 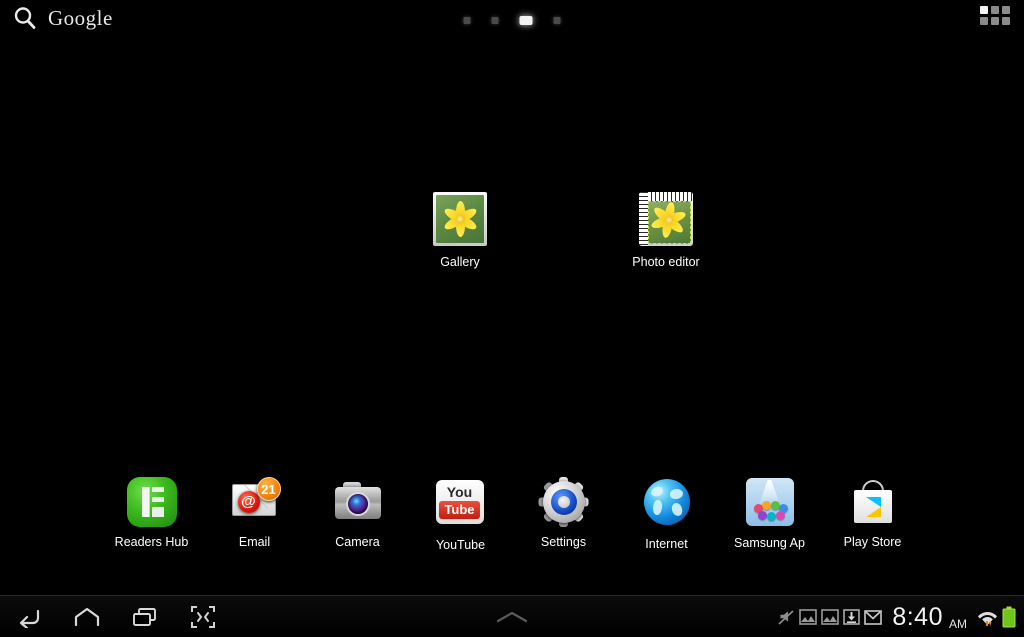 I want to click on settings-gear-icon, so click(x=563, y=502).